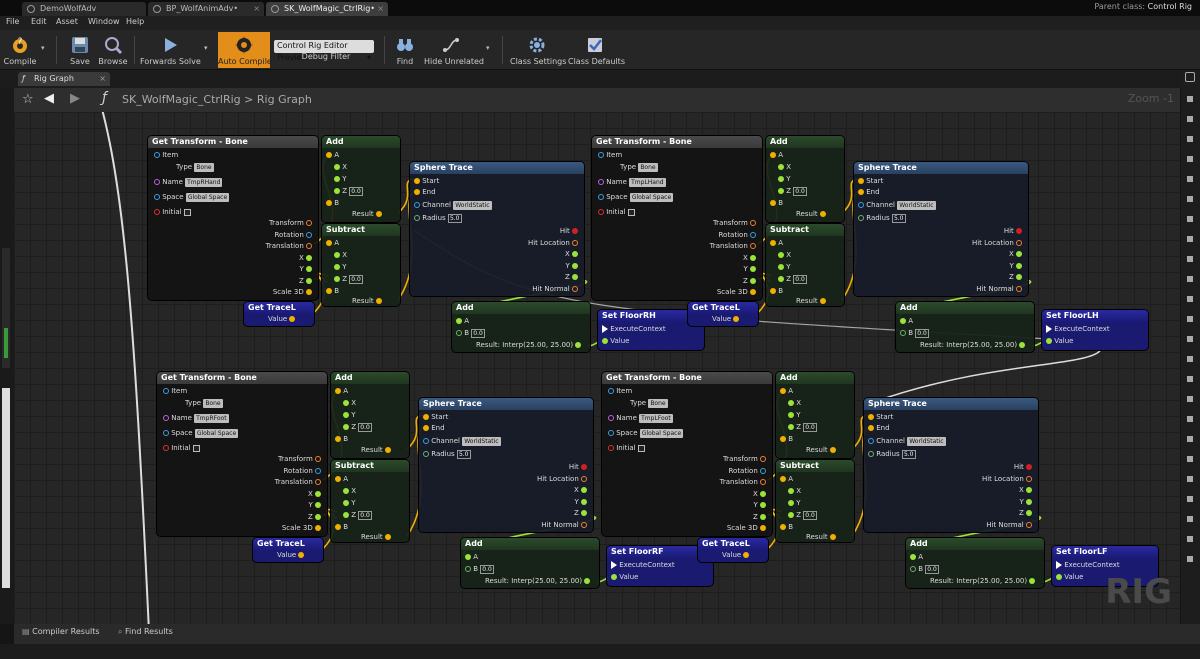 This screenshot has height=659, width=1200. Describe the element at coordinates (211, 418) in the screenshot. I see `bone-name-dropdown: TmpRFoot` at that location.